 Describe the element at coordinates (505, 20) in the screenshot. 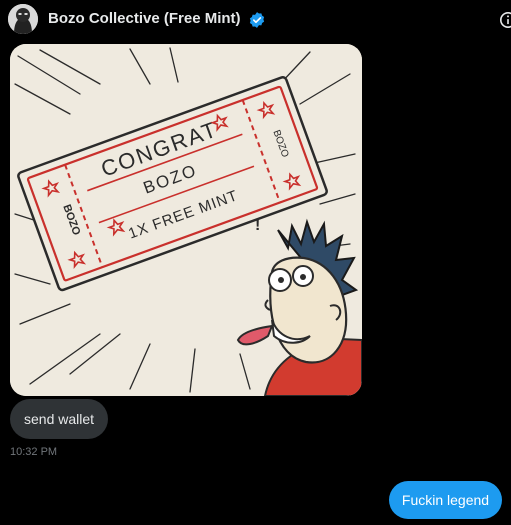

I see `info-icon` at that location.